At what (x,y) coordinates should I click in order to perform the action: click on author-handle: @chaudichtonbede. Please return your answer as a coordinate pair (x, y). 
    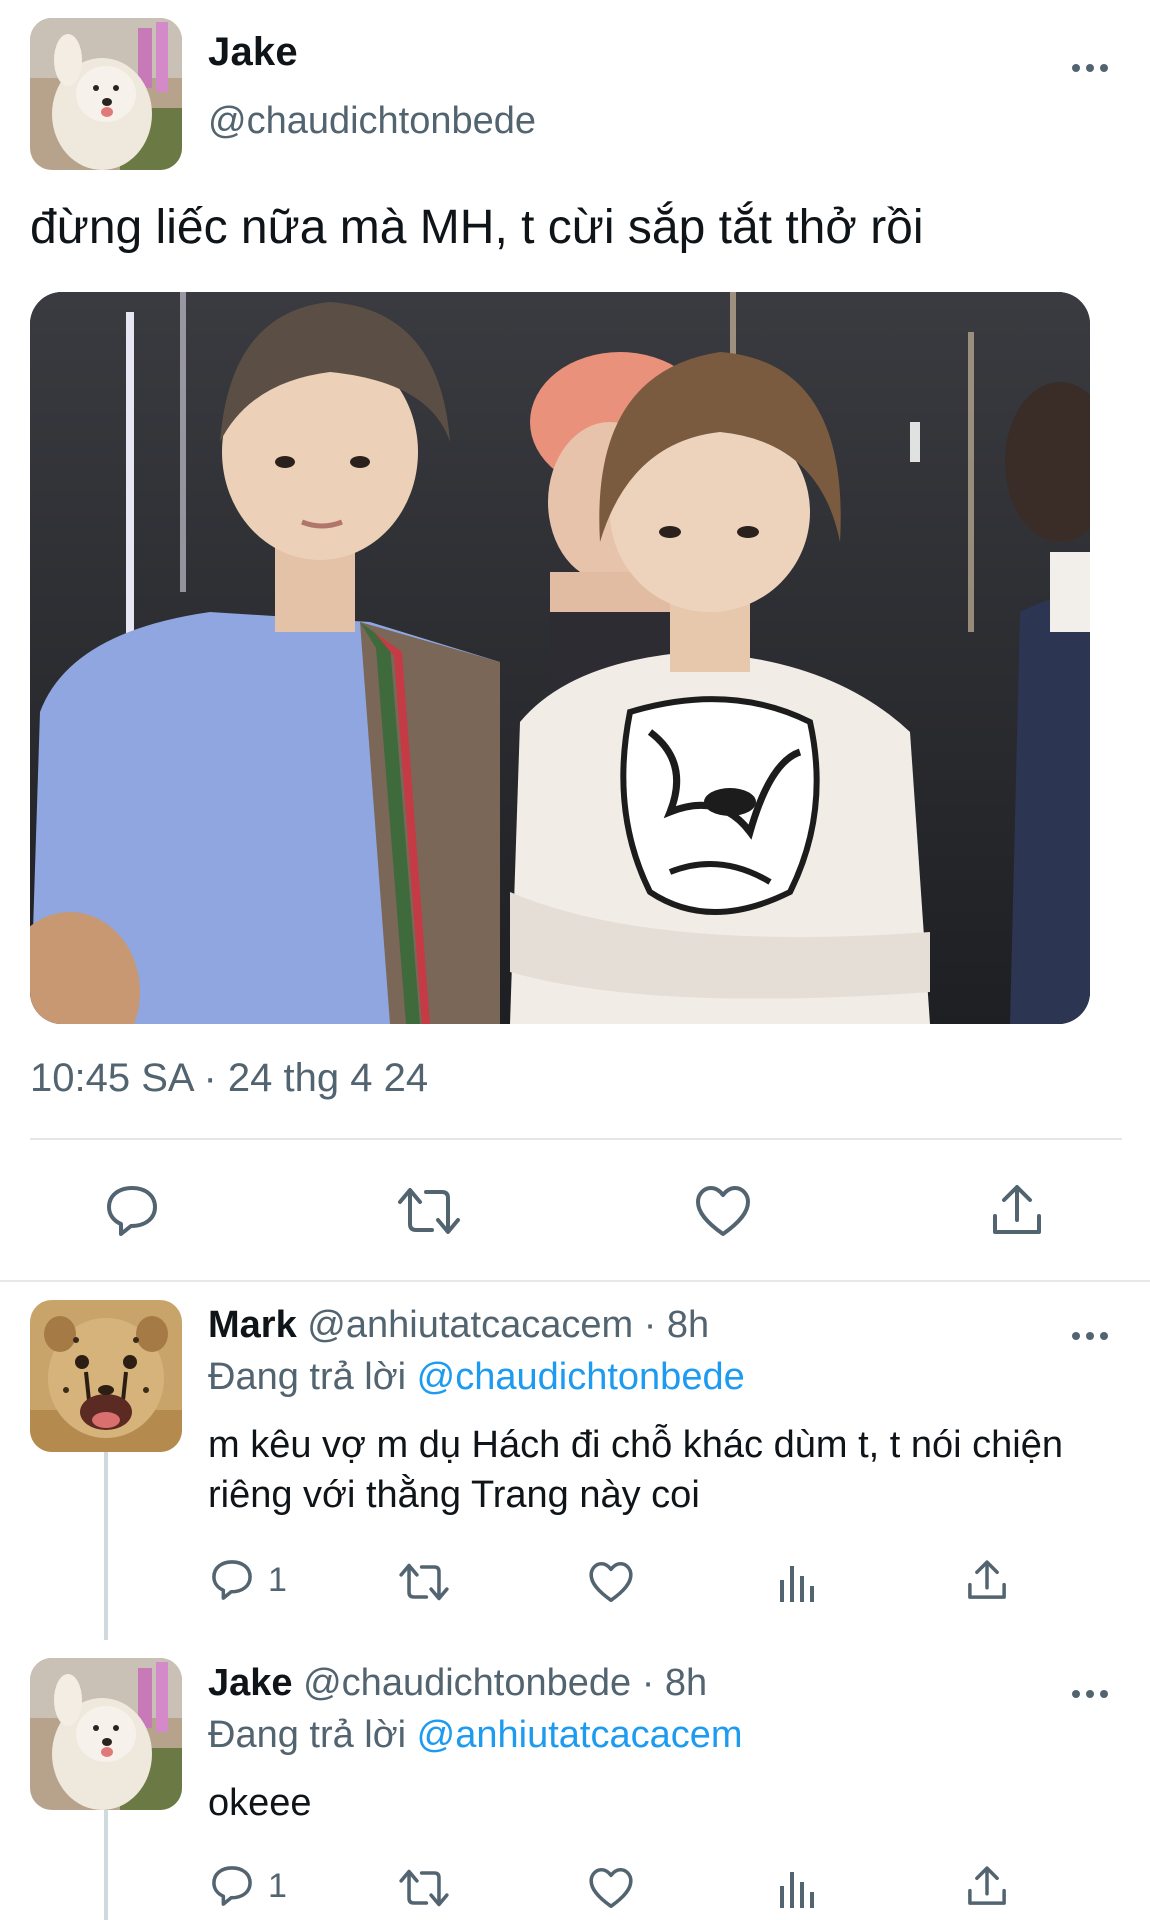
    Looking at the image, I should click on (372, 121).